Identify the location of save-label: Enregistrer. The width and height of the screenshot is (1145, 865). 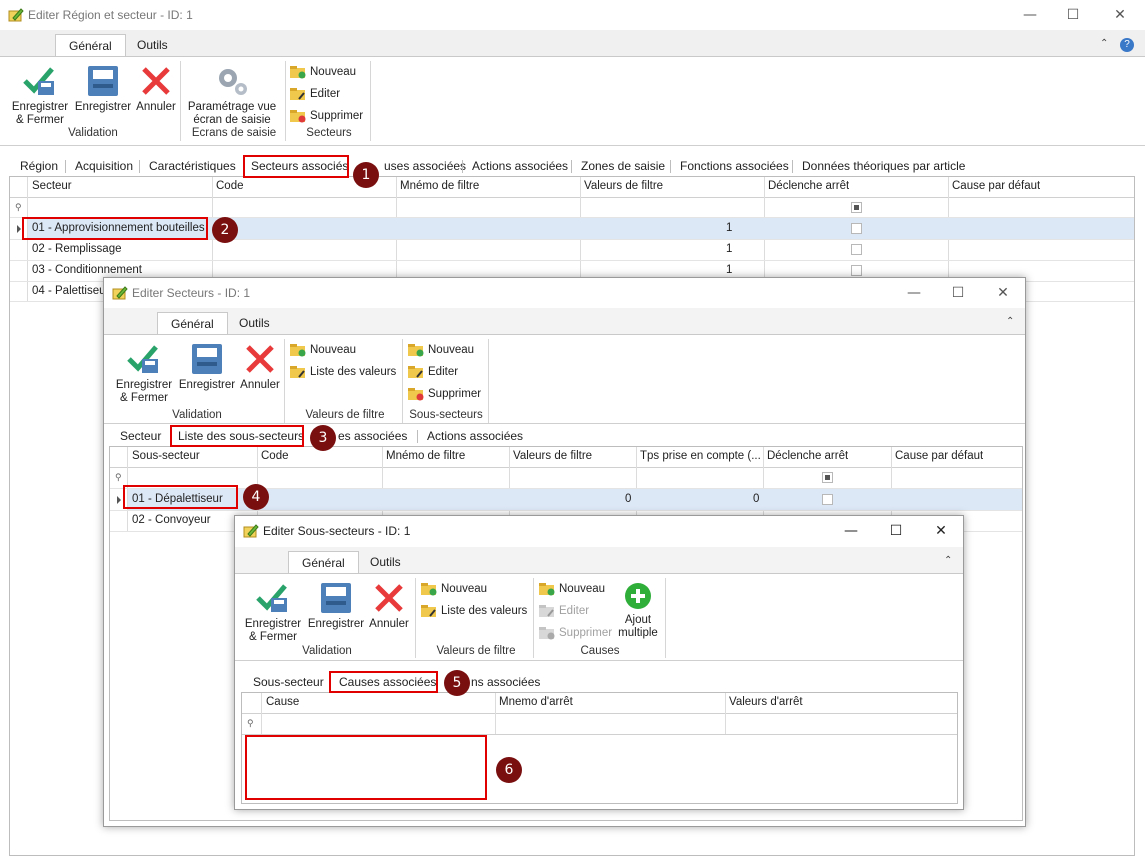
(336, 624).